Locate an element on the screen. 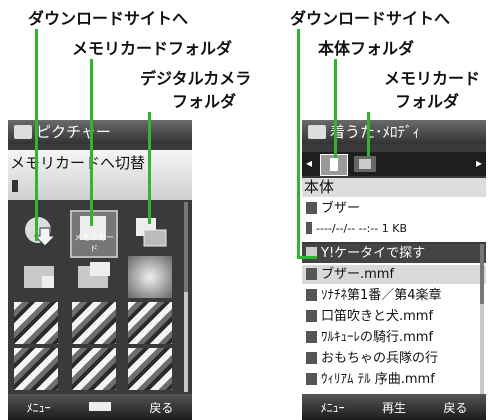 The image size is (494, 420). dog-photo-thumbnail is located at coordinates (150, 277).